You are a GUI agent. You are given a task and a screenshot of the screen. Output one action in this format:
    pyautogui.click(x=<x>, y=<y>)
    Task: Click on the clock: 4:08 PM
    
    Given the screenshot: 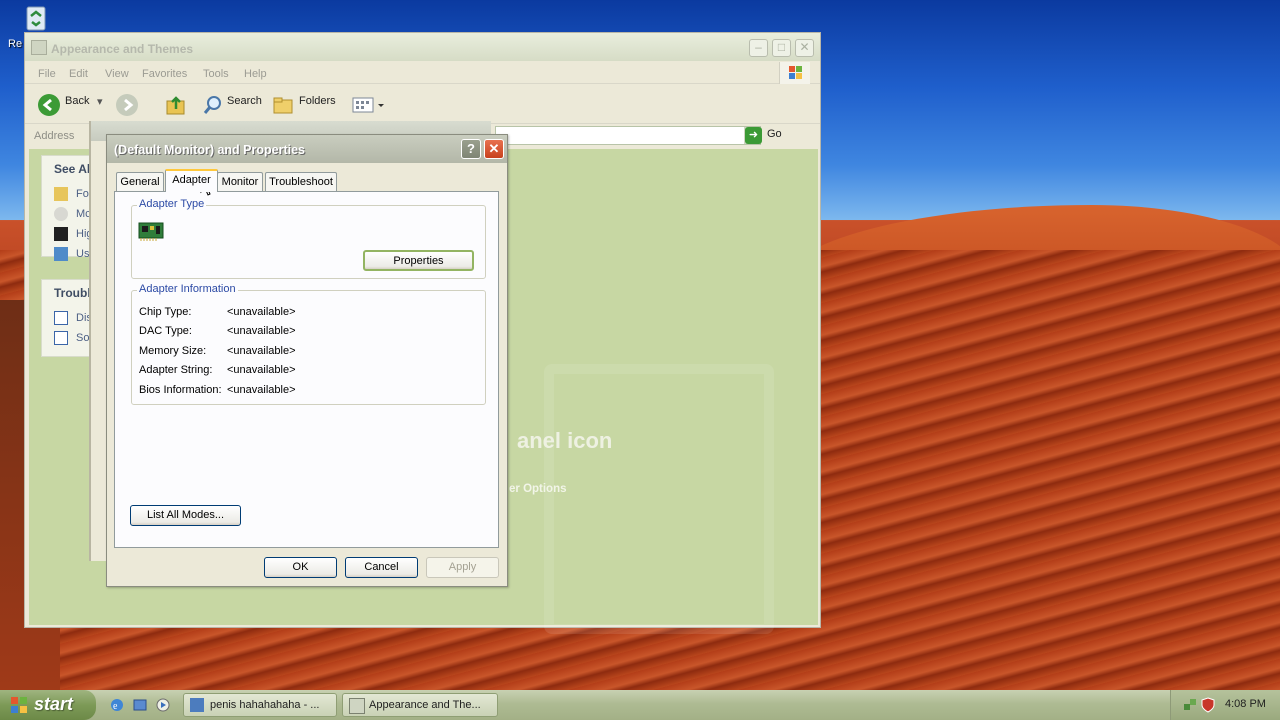 What is the action you would take?
    pyautogui.click(x=1245, y=704)
    